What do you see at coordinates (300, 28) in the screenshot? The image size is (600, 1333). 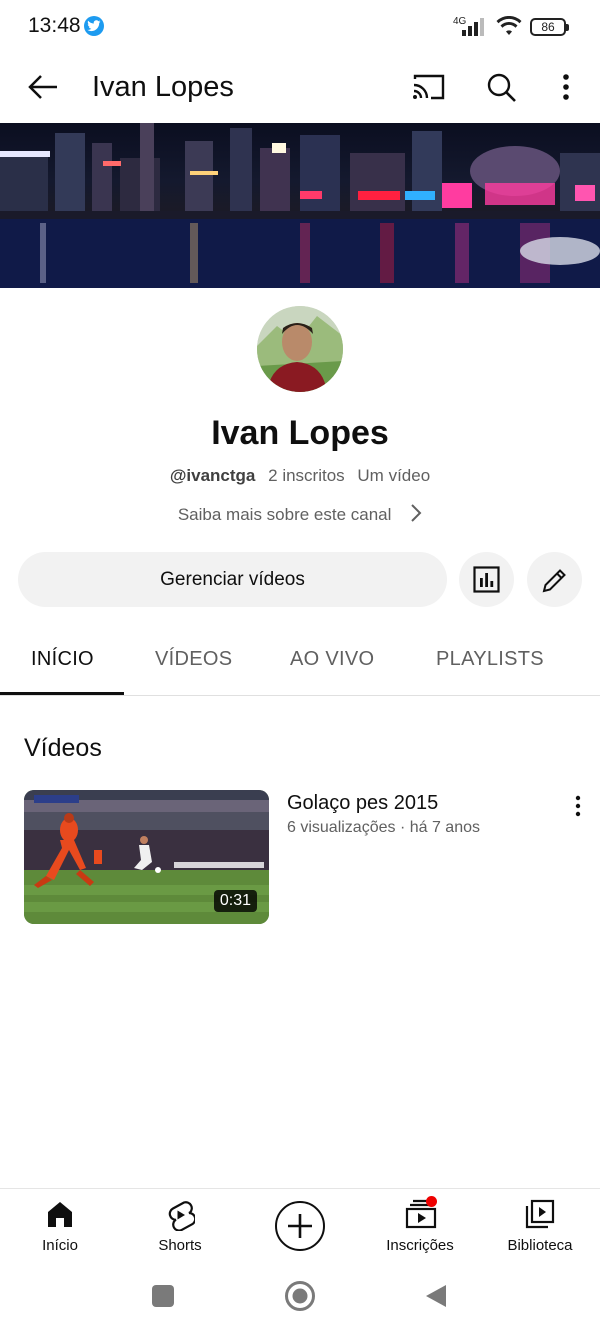 I see `status-bar: 13:48 4G 86` at bounding box center [300, 28].